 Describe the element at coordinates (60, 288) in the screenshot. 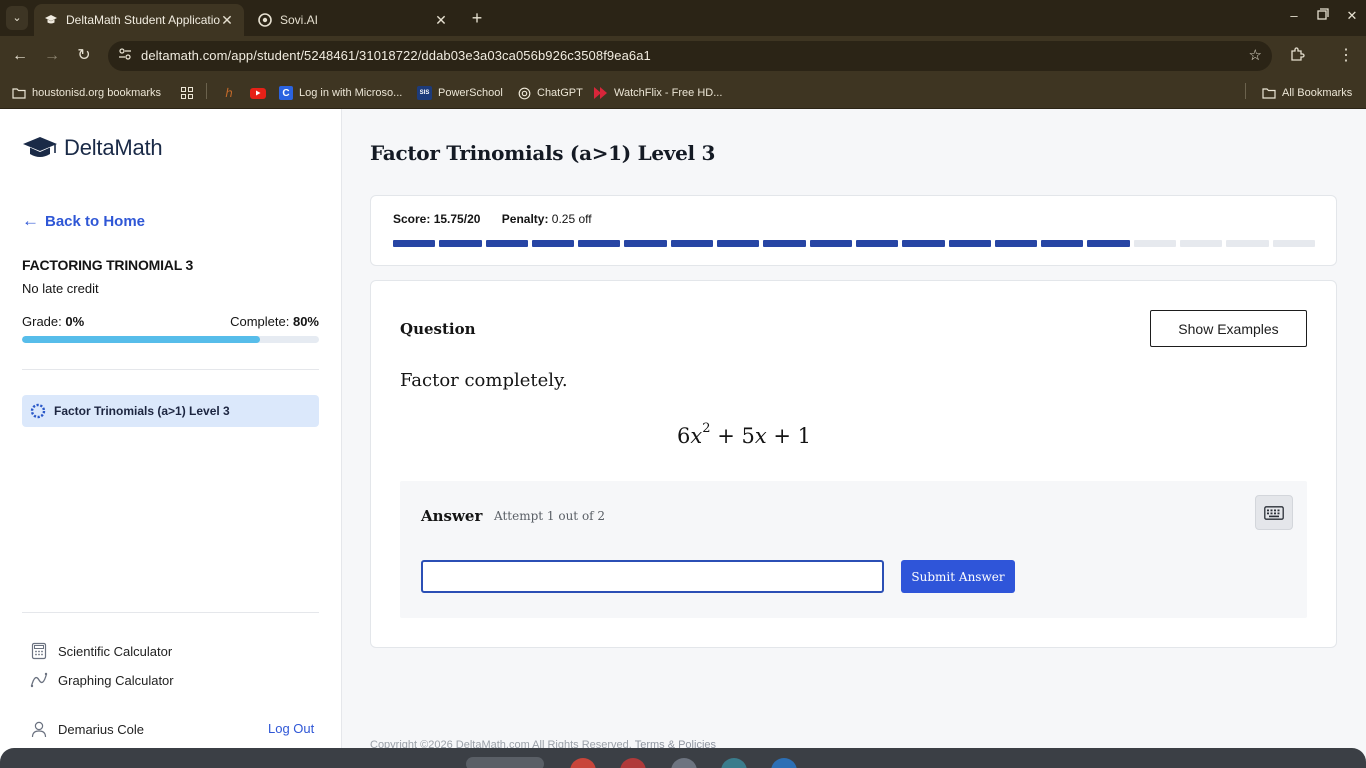

I see `late-credit-note: No late credit` at that location.